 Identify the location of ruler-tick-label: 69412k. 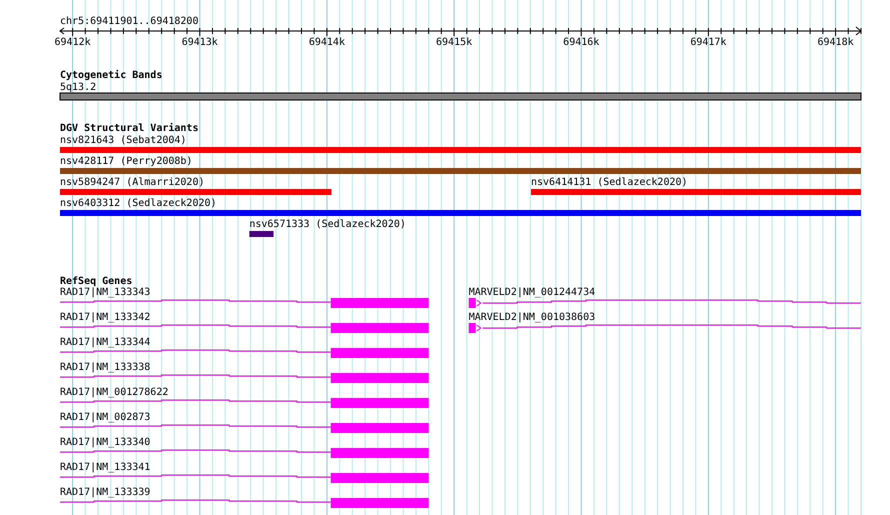
(72, 42).